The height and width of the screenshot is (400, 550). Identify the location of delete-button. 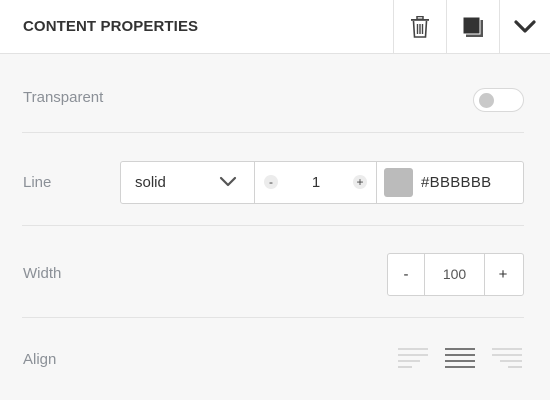
(419, 27).